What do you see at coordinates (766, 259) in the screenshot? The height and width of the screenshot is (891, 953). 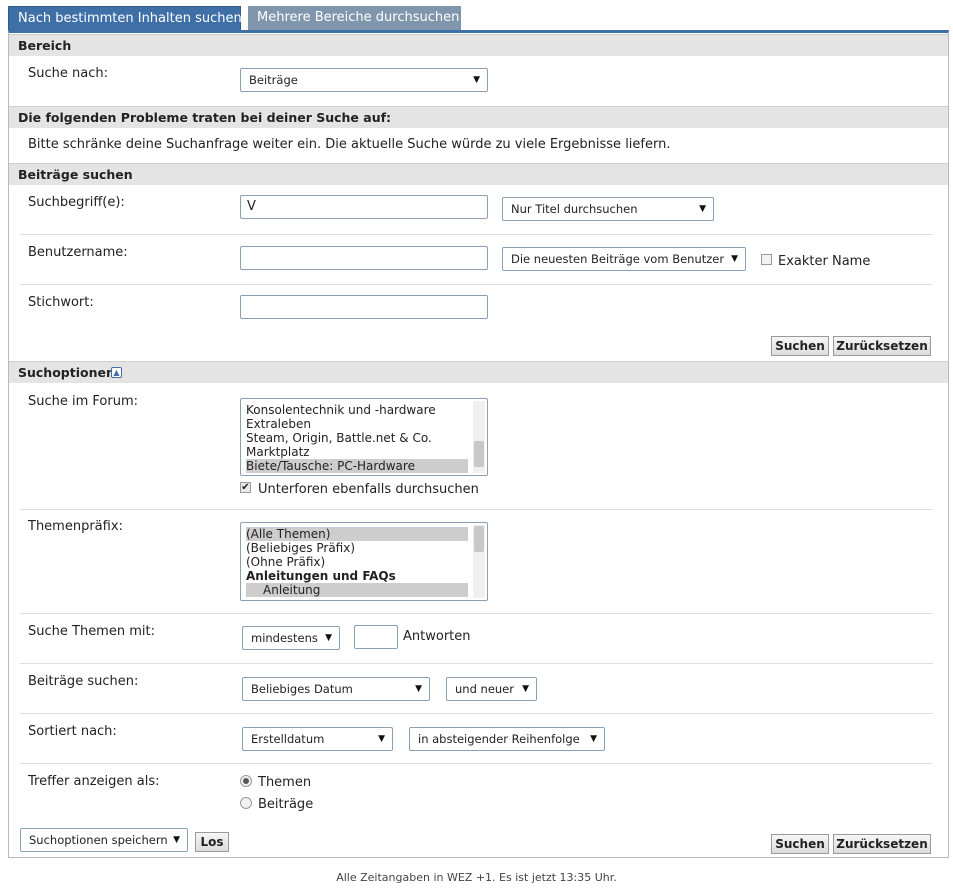 I see `exakter-name-checkbox` at bounding box center [766, 259].